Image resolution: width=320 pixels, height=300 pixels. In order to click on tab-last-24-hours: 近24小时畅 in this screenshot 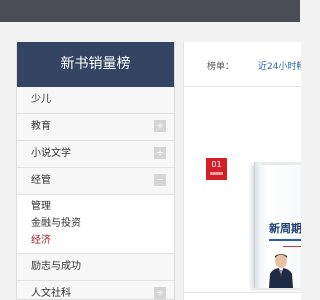, I will do `click(279, 65)`.